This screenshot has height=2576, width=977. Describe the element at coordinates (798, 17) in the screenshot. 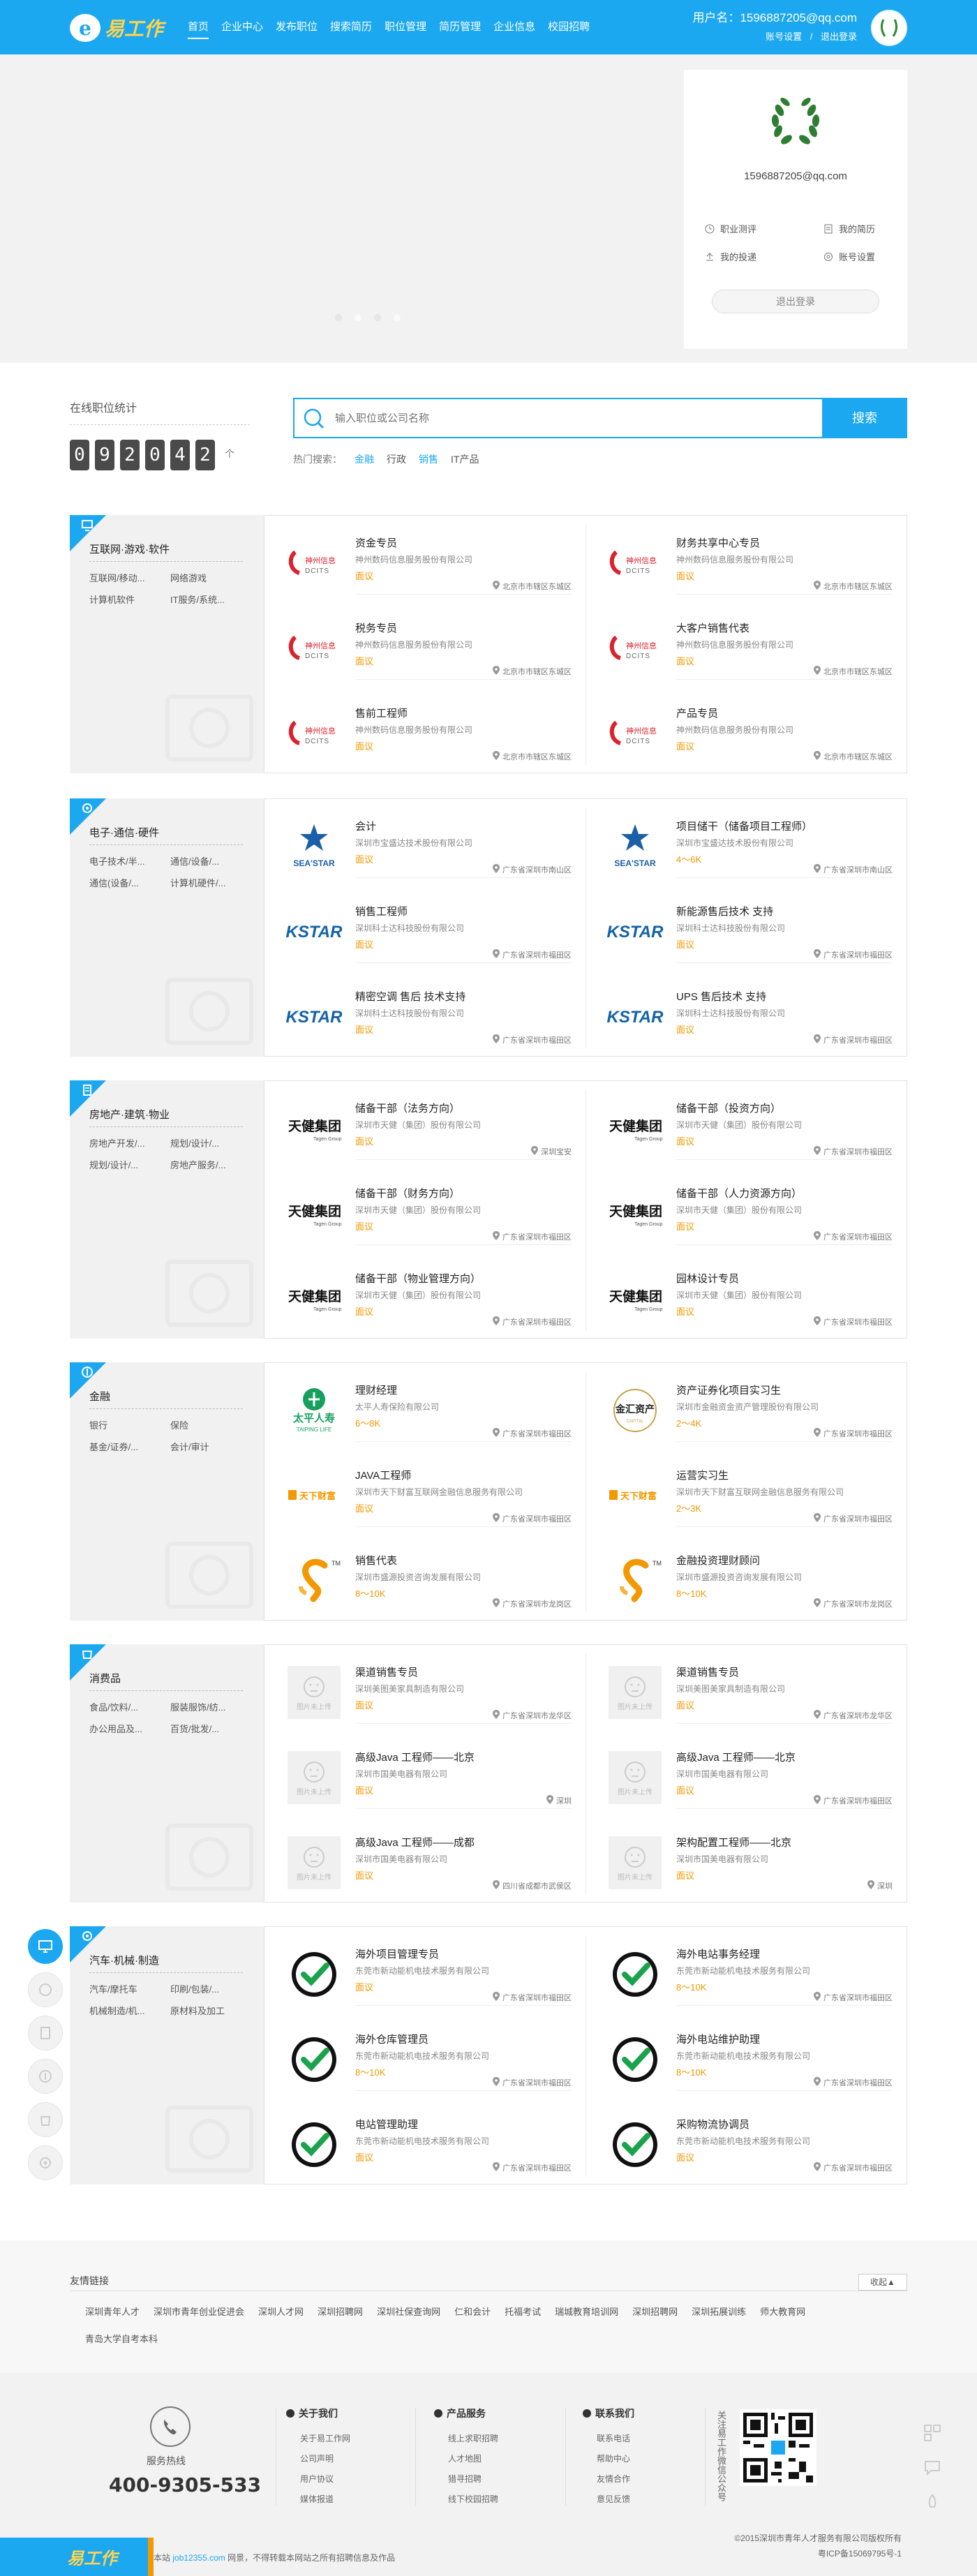

I see `header-username: 1596887205@qq.com` at that location.